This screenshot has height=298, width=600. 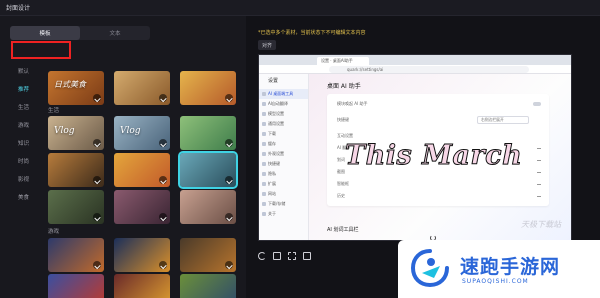 I want to click on sidebar-mode-select: 右侧边栏展开, so click(x=503, y=120).